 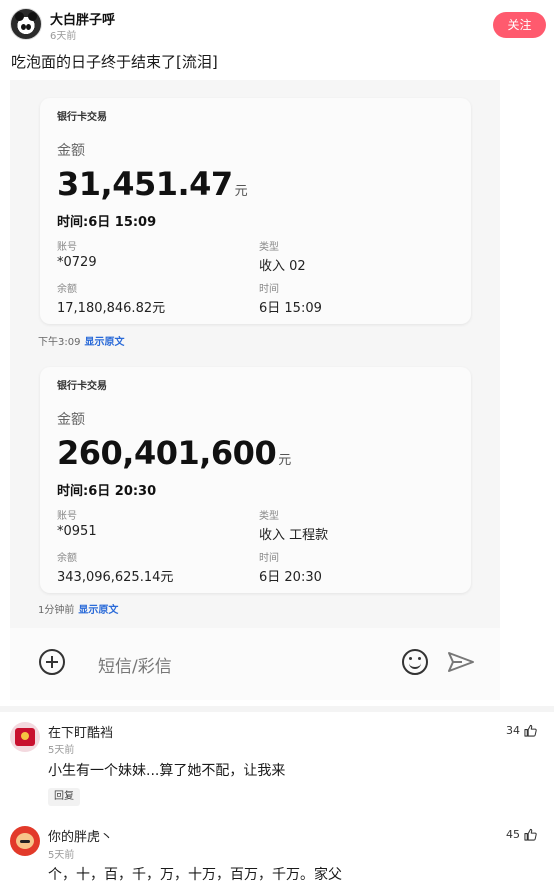 What do you see at coordinates (114, 62) in the screenshot?
I see `post-text: 吃泡面的日子终于结束了[流泪]` at bounding box center [114, 62].